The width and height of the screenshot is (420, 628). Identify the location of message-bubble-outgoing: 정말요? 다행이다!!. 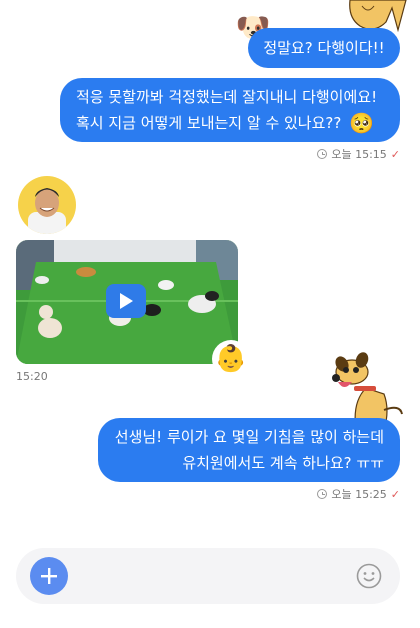
(324, 48).